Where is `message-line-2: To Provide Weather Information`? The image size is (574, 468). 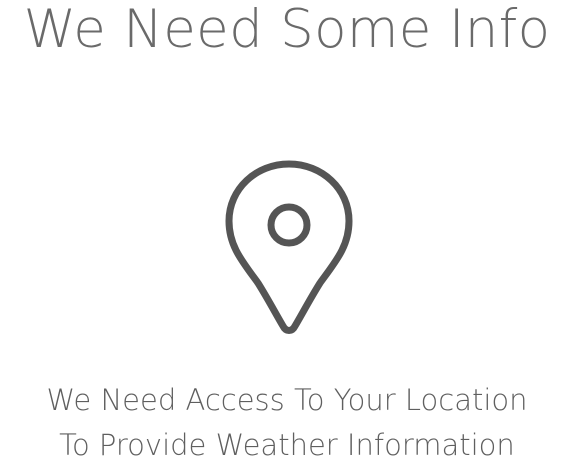
message-line-2: To Provide Weather Information is located at coordinates (287, 445).